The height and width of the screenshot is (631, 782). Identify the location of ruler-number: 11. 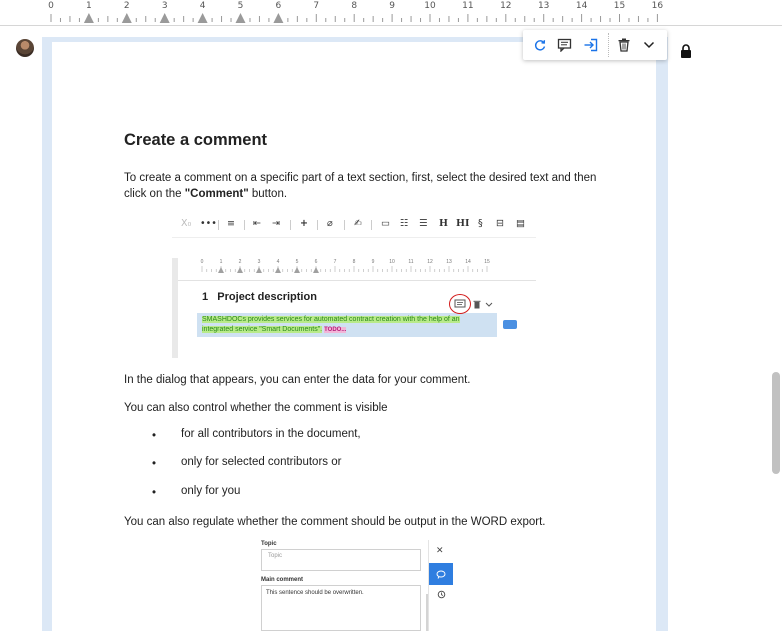
(468, 6).